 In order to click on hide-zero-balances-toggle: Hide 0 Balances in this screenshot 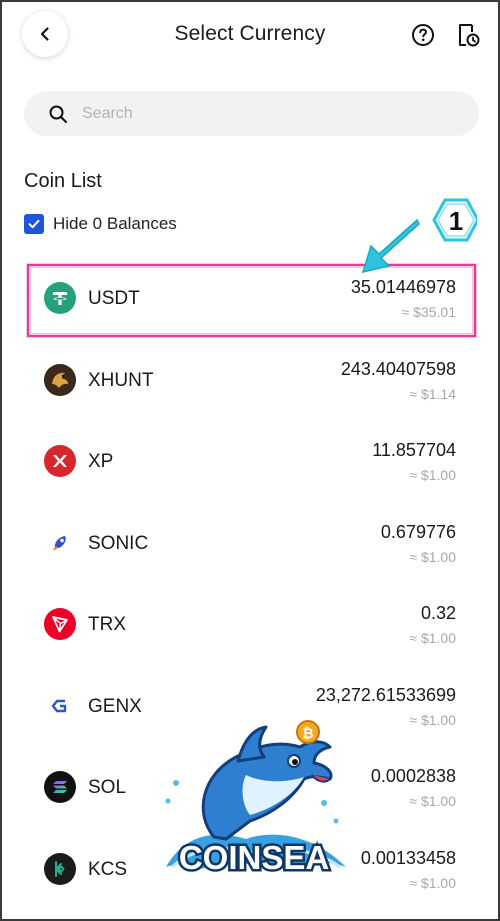, I will do `click(100, 224)`.